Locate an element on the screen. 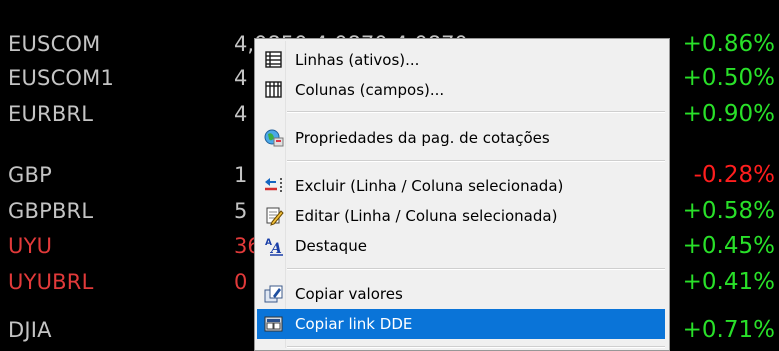 The width and height of the screenshot is (779, 351). symbol-label: GBPBRL is located at coordinates (51, 211).